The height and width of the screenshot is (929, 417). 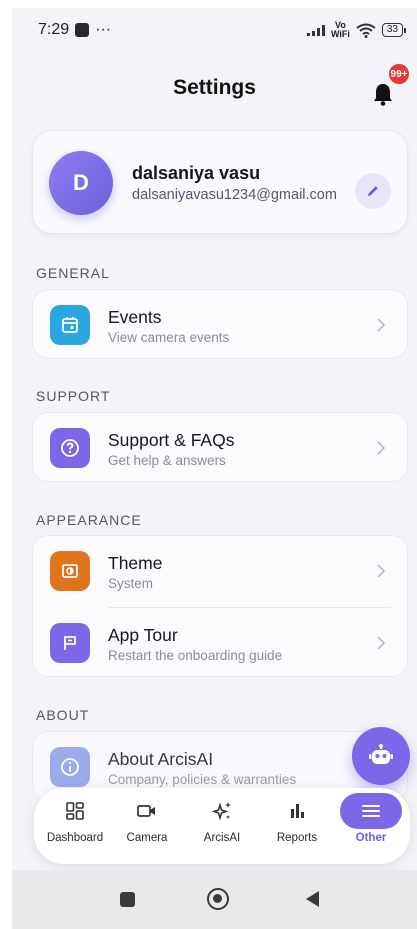 I want to click on row-subtitle: Restart the onboarding guide, so click(x=195, y=655).